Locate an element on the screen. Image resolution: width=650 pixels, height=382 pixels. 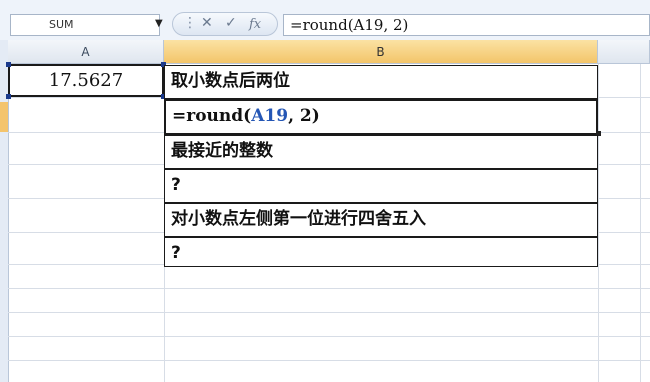
cell-b5: 对小数点左侧第一位进行四舍五入 is located at coordinates (381, 220).